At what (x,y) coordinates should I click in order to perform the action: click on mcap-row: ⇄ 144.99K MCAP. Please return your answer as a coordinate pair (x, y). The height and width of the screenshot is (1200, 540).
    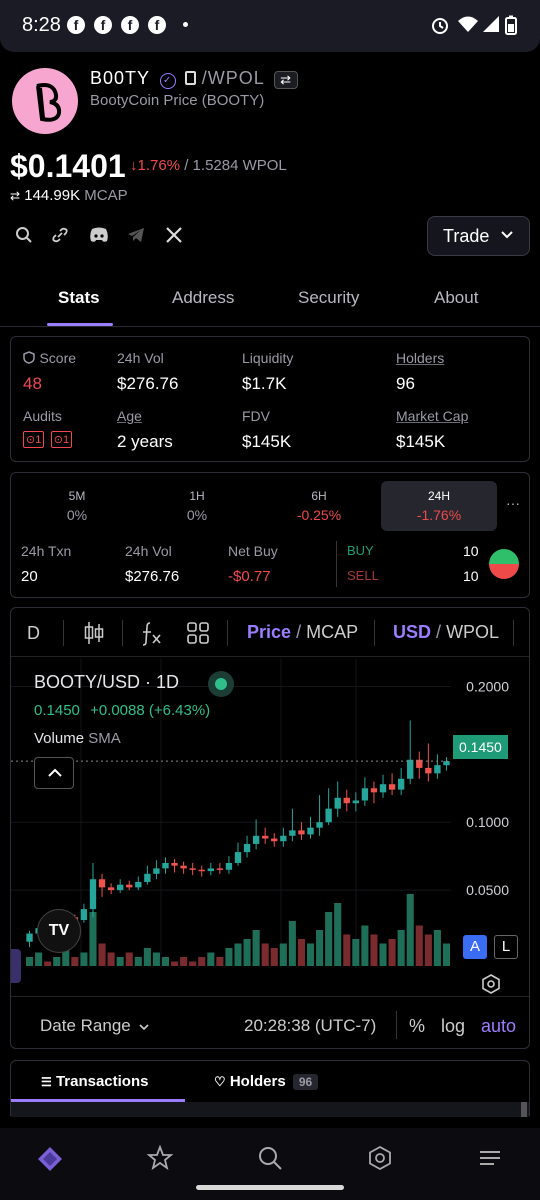
    Looking at the image, I should click on (69, 195).